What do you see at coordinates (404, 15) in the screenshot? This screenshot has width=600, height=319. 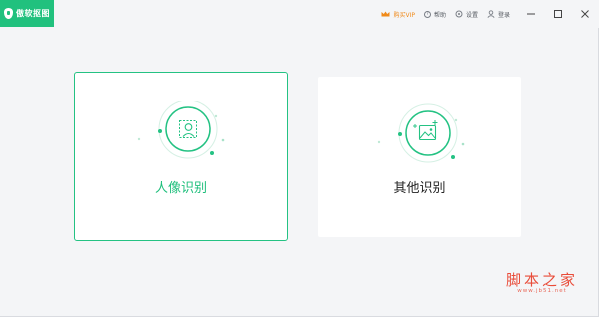 I see `buy-vip-label: 购买VIP` at bounding box center [404, 15].